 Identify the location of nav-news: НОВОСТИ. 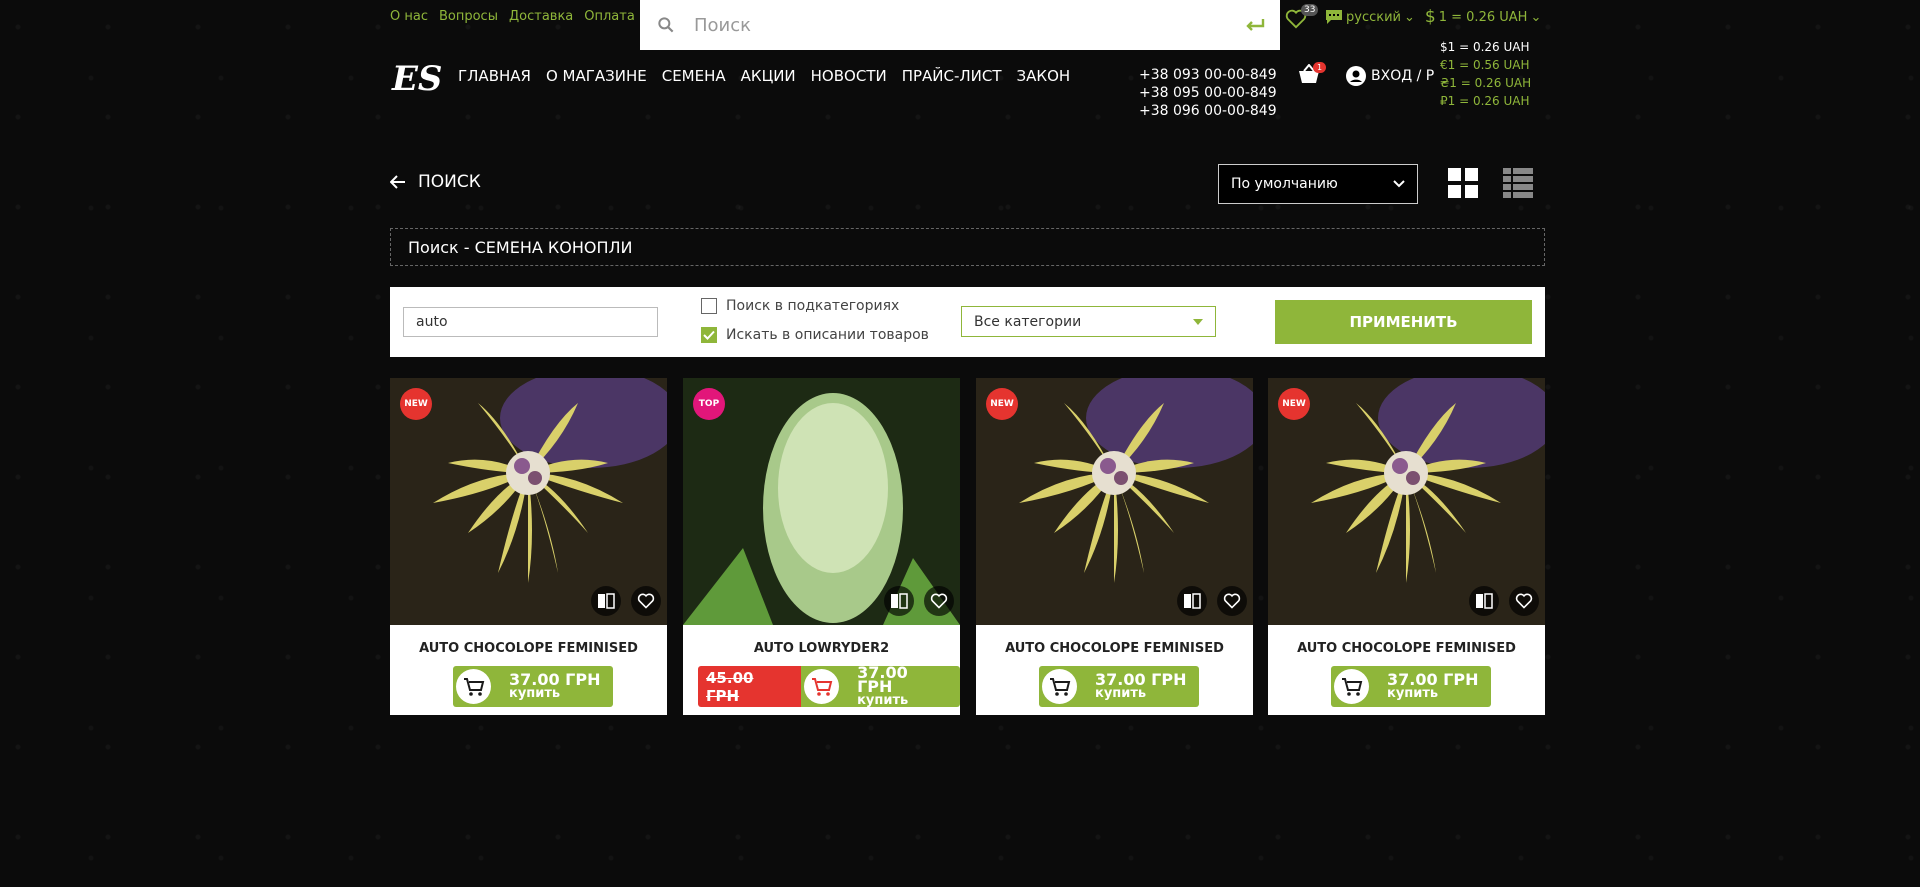
(849, 76).